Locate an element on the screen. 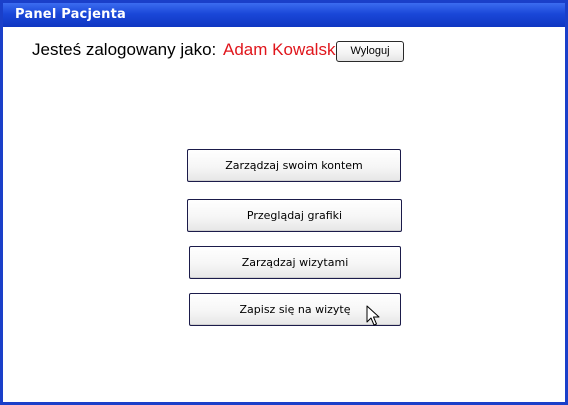 The width and height of the screenshot is (568, 405). logged-in-info: Jesteś zalogowany jako: Adam Kowalski is located at coordinates (185, 50).